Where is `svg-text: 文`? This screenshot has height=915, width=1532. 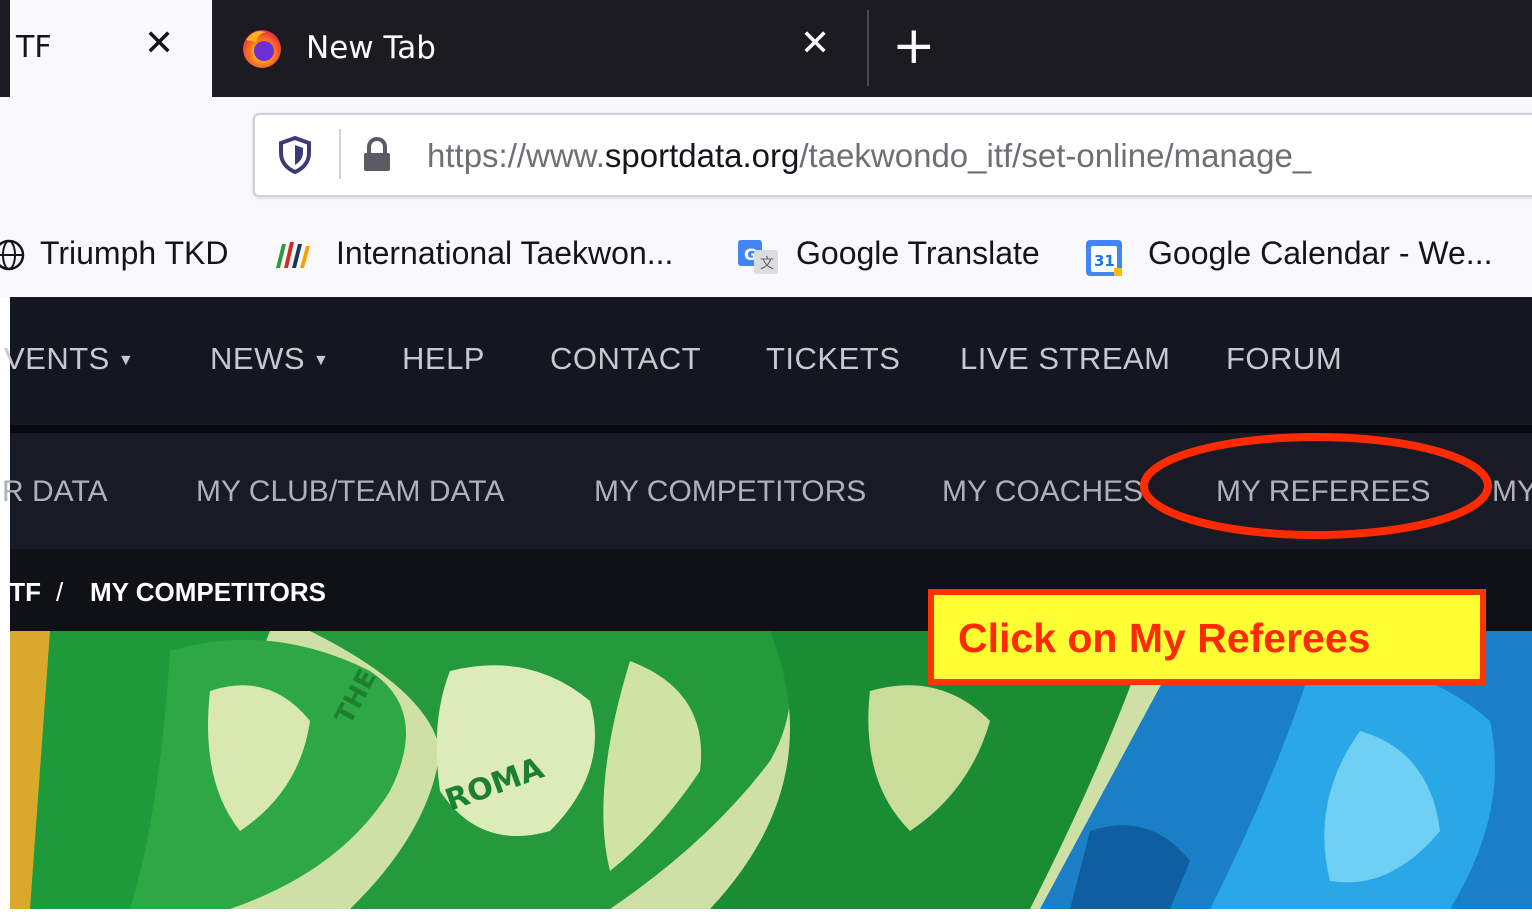 svg-text: 文 is located at coordinates (767, 264).